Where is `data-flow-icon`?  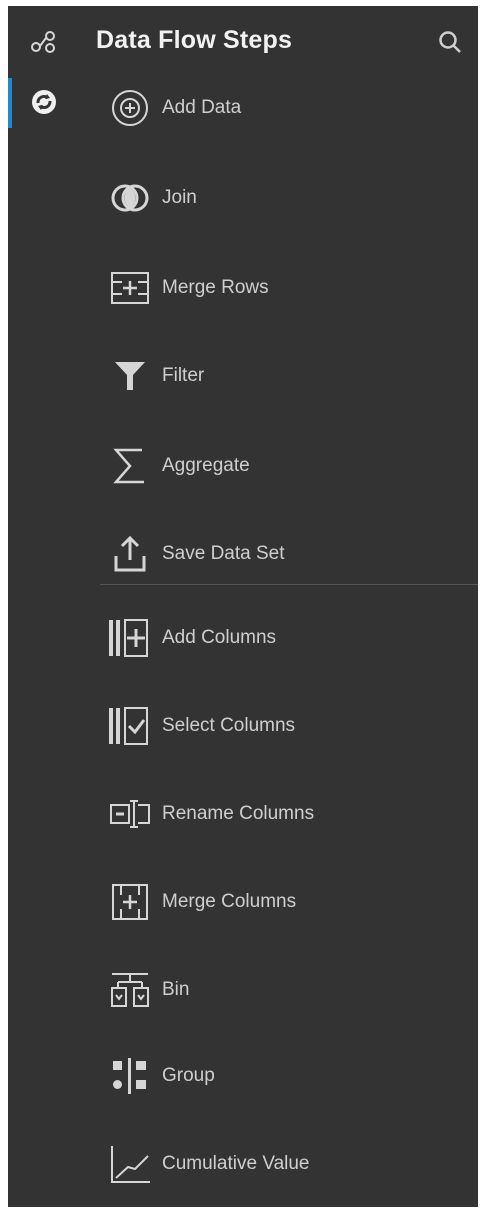 data-flow-icon is located at coordinates (44, 42).